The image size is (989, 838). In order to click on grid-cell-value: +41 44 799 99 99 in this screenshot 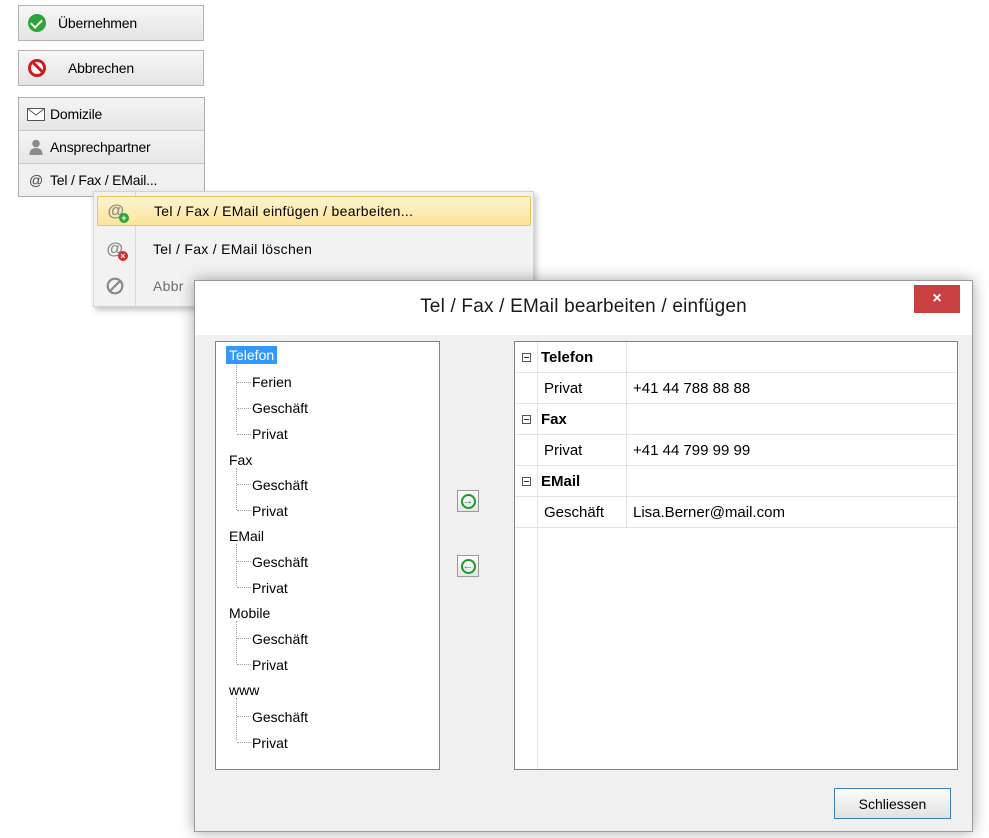, I will do `click(688, 450)`.